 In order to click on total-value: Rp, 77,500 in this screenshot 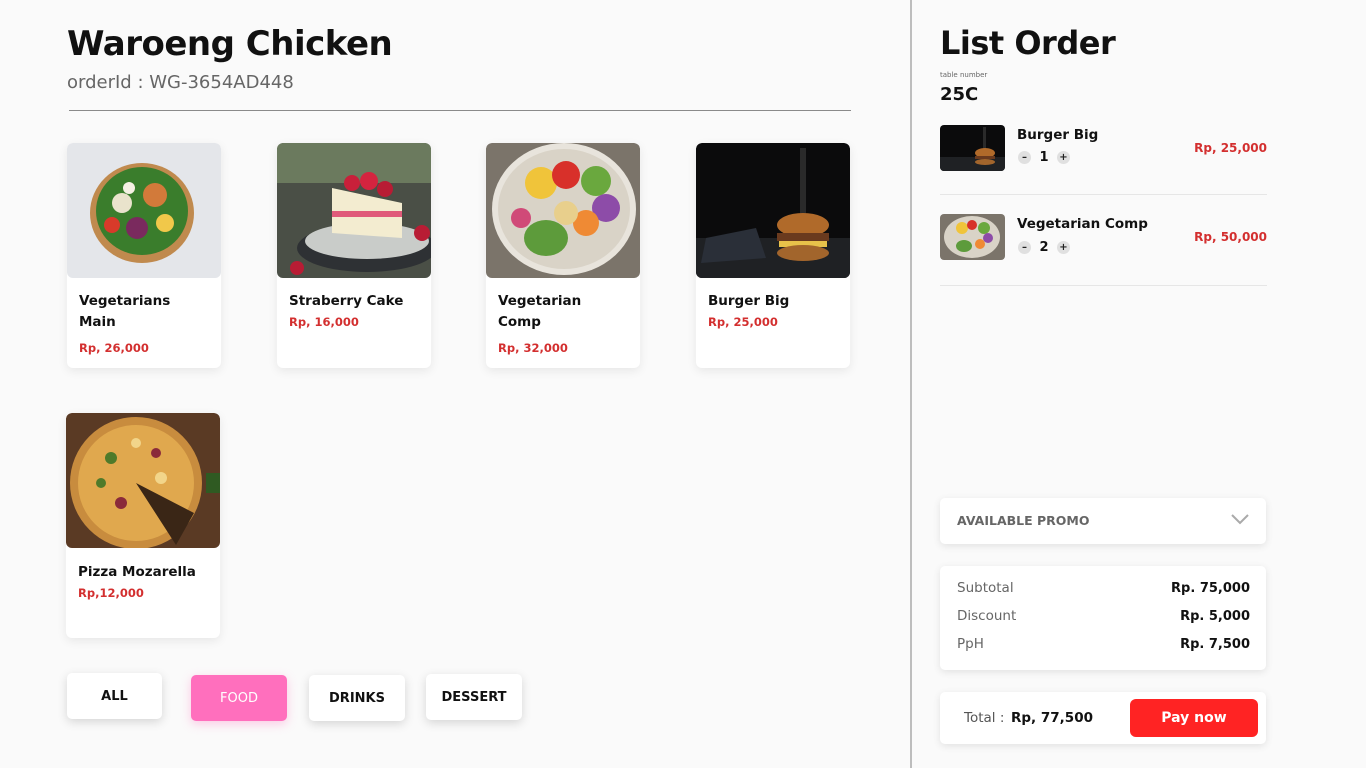, I will do `click(1052, 718)`.